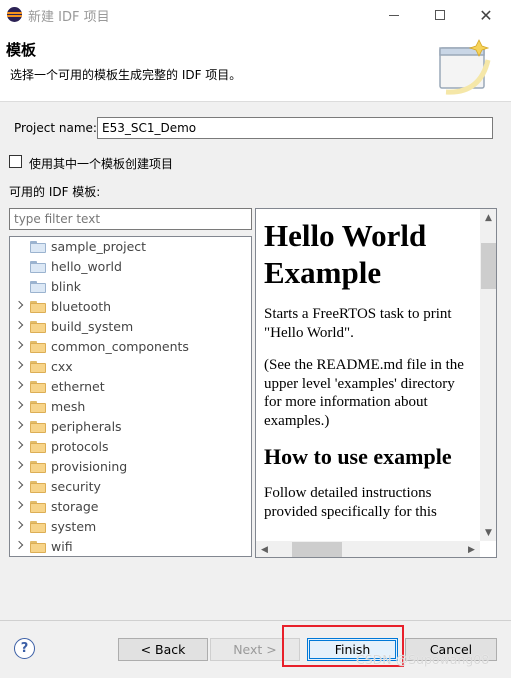 The width and height of the screenshot is (511, 678). Describe the element at coordinates (99, 246) in the screenshot. I see `tree-item-label: sample_project` at that location.